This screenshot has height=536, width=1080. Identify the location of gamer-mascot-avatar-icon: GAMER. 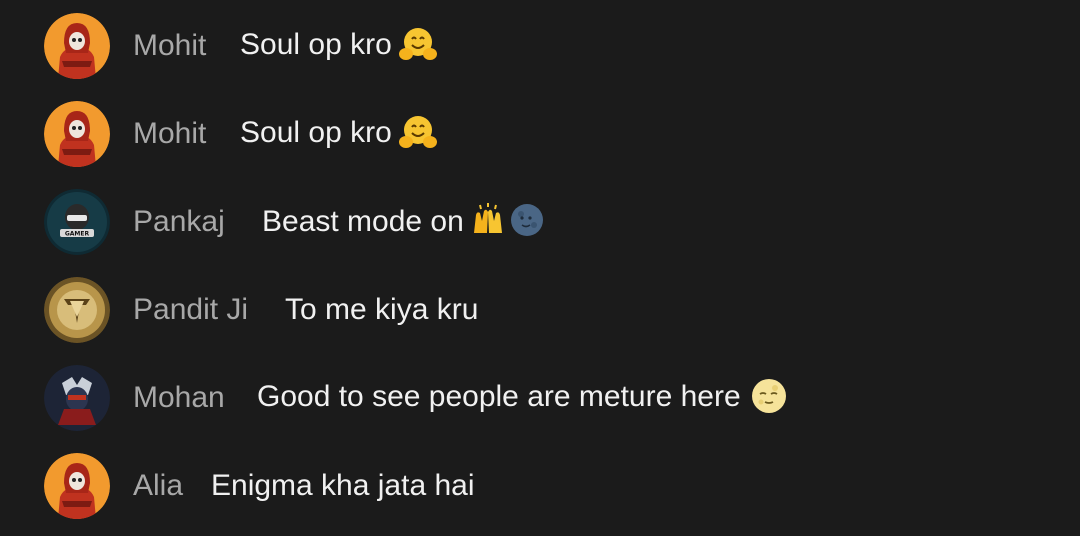
(77, 222).